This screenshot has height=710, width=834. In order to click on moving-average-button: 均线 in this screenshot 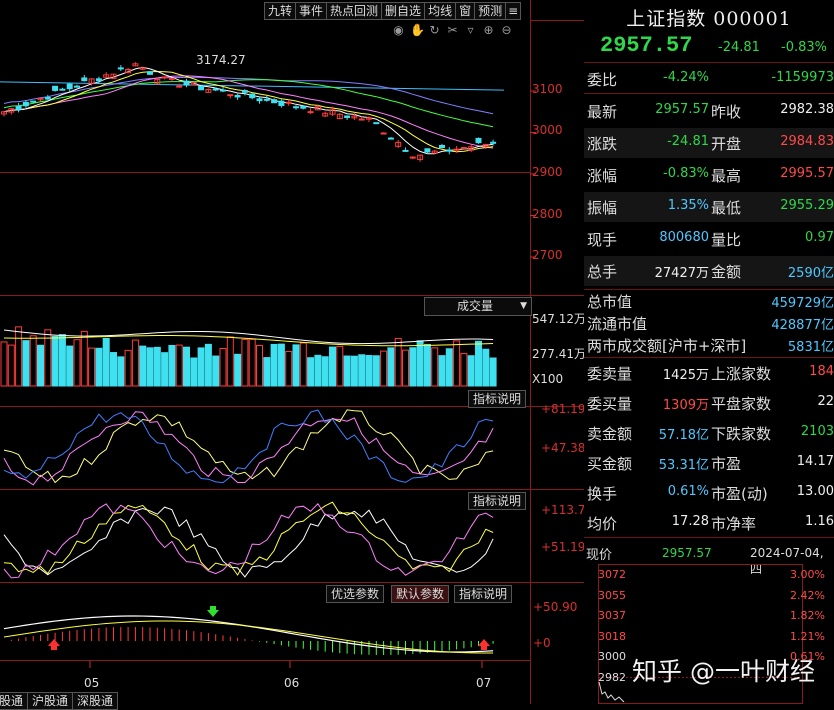, I will do `click(440, 11)`.